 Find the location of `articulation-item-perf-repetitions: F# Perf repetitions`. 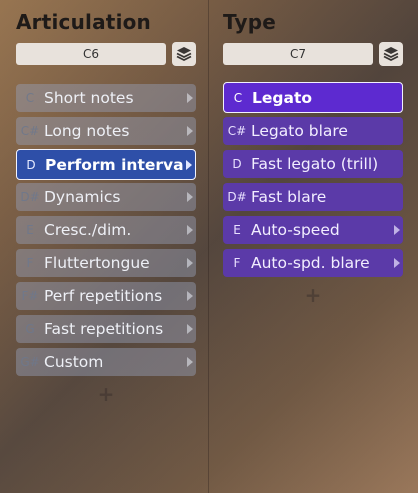

articulation-item-perf-repetitions: F# Perf repetitions is located at coordinates (106, 296).